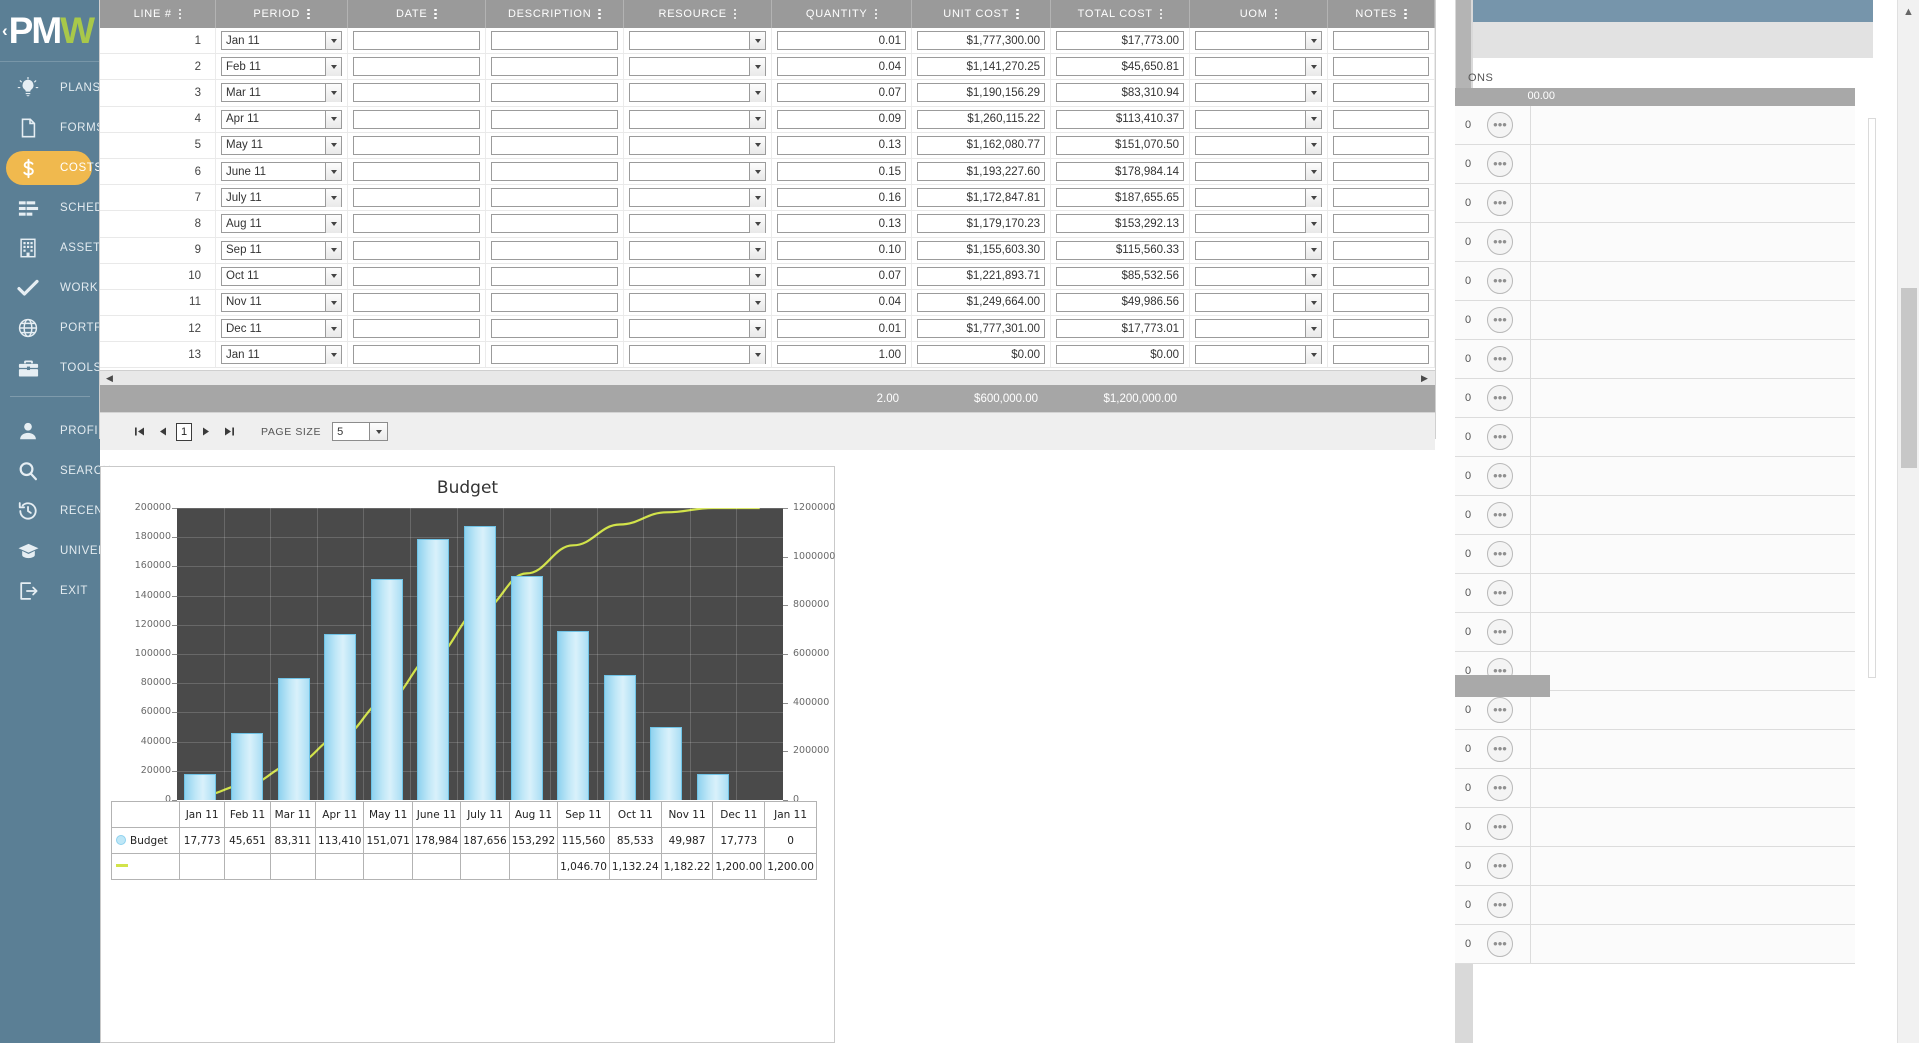 The height and width of the screenshot is (1043, 1919). I want to click on pager-first-button, so click(139, 432).